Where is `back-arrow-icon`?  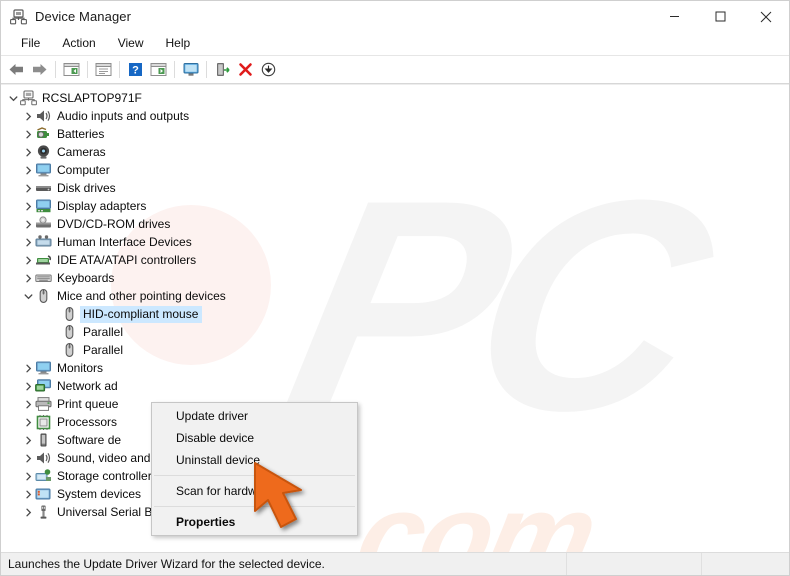 back-arrow-icon is located at coordinates (16, 70).